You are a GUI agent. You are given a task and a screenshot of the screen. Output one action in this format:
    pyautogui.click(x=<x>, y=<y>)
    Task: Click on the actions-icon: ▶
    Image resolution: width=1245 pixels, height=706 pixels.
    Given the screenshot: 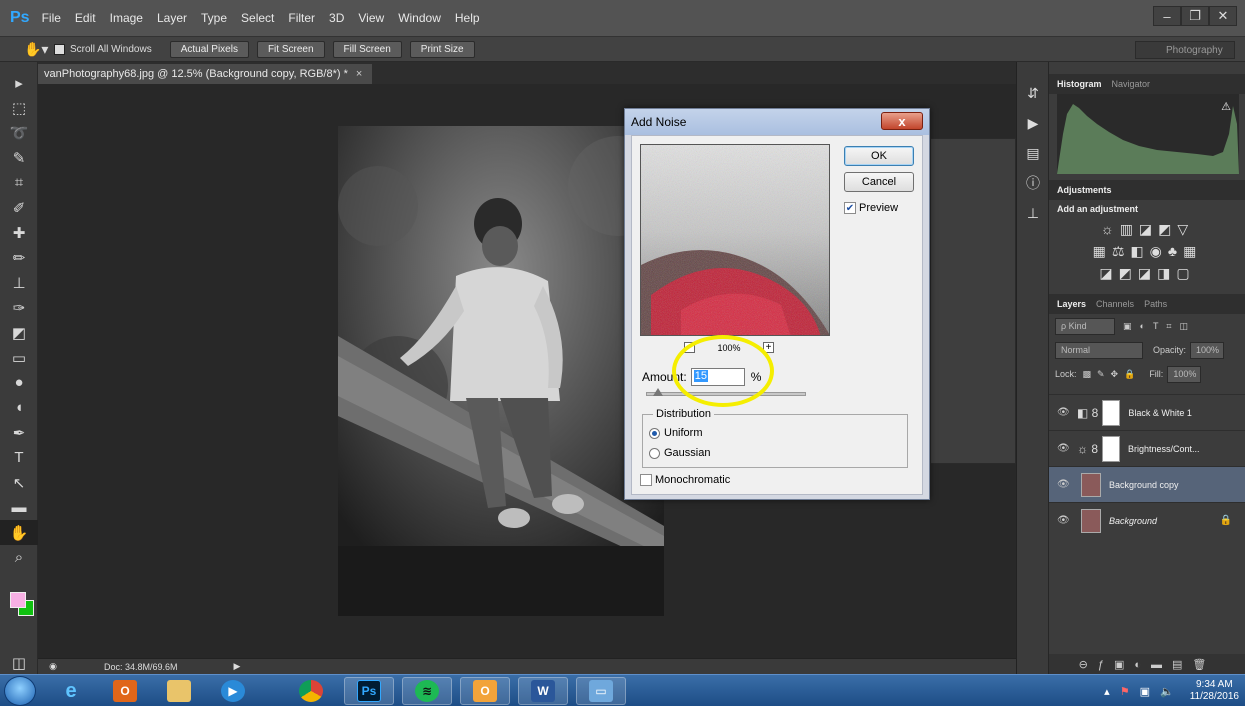 What is the action you would take?
    pyautogui.click(x=1033, y=123)
    